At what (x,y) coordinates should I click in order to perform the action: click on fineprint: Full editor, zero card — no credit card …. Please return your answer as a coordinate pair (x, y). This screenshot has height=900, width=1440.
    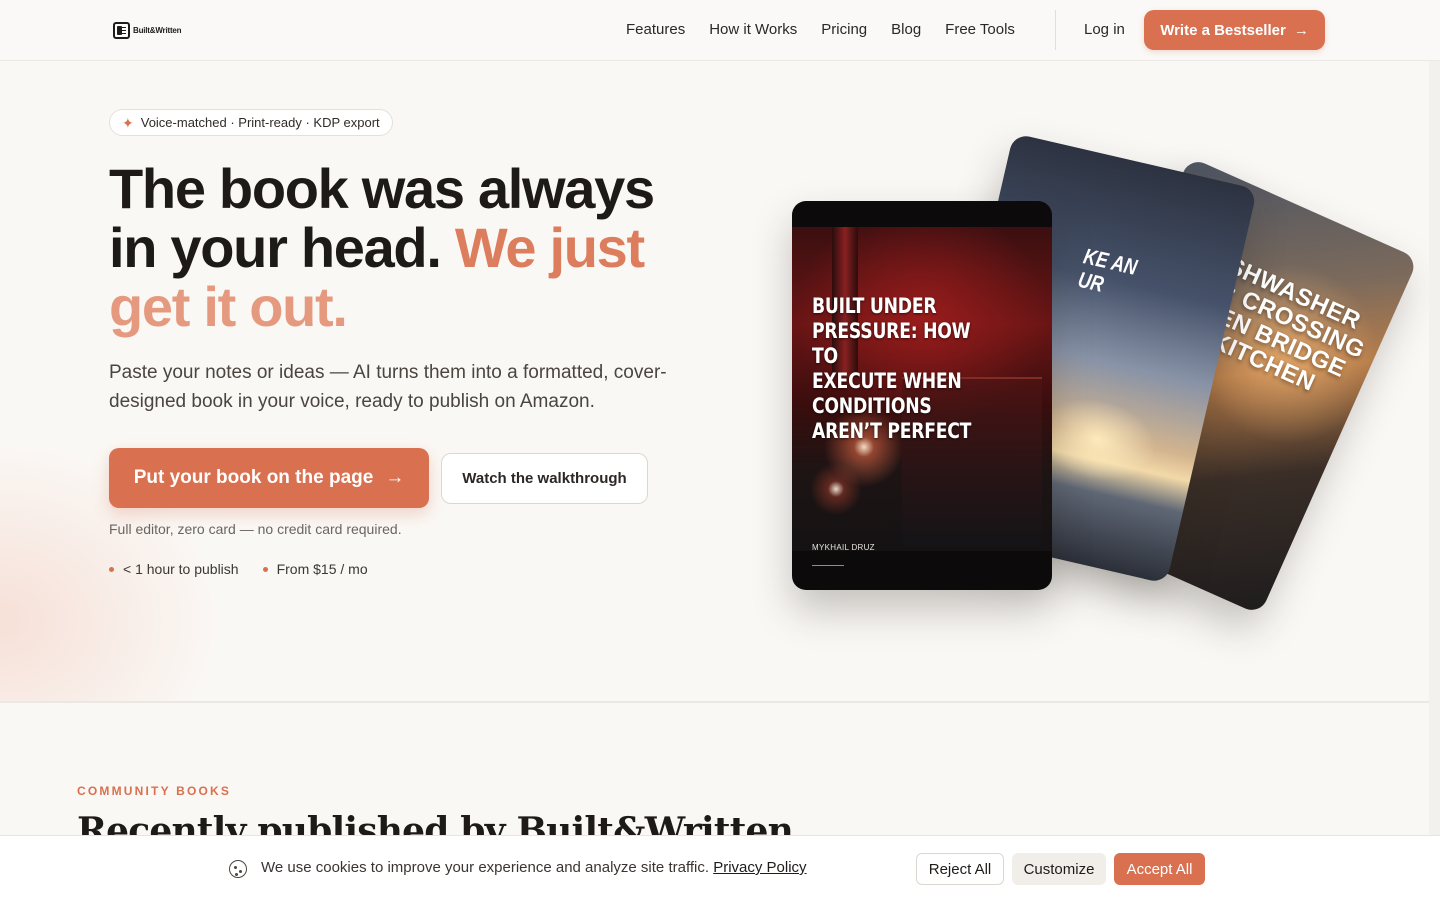
    Looking at the image, I should click on (255, 529).